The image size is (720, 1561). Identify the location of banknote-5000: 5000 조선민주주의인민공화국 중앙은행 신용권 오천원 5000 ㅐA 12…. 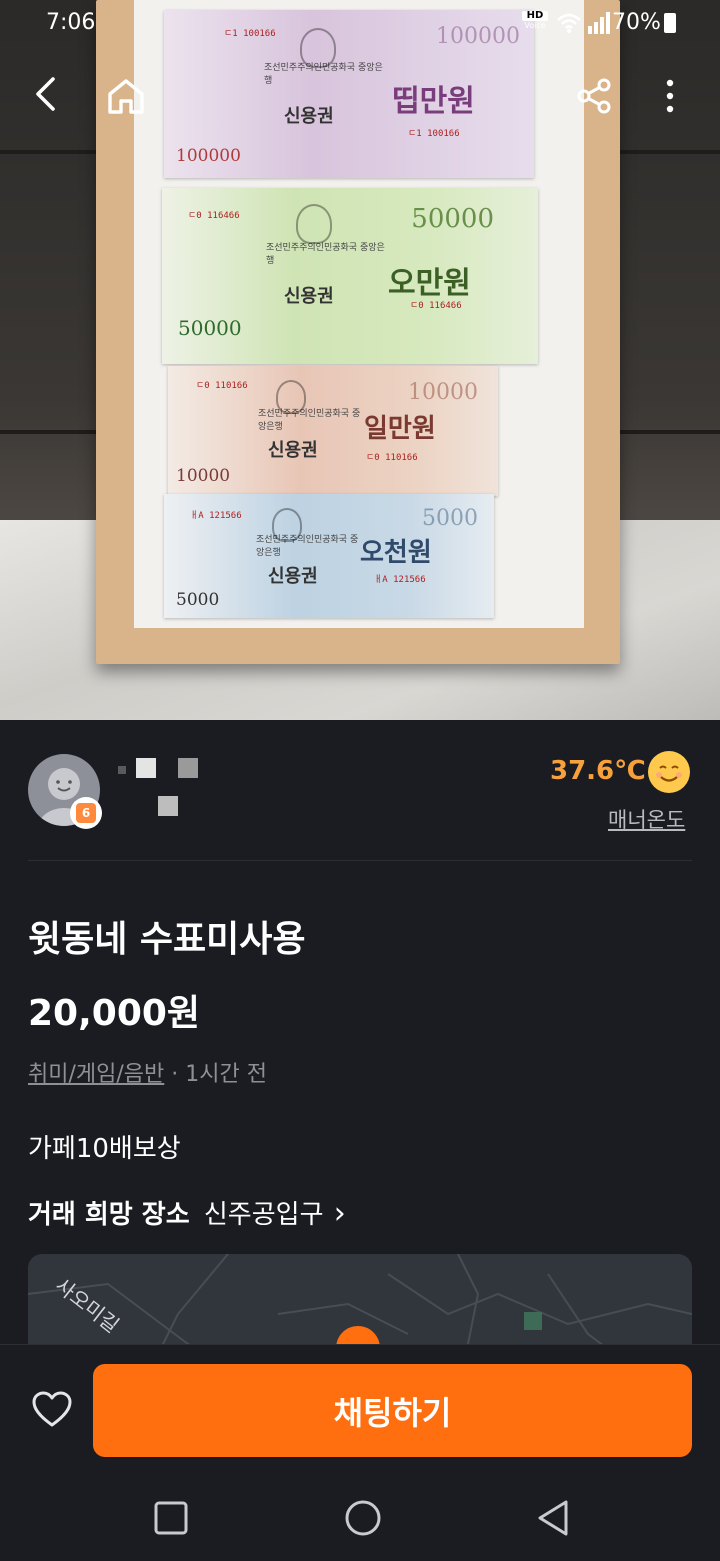
(329, 556).